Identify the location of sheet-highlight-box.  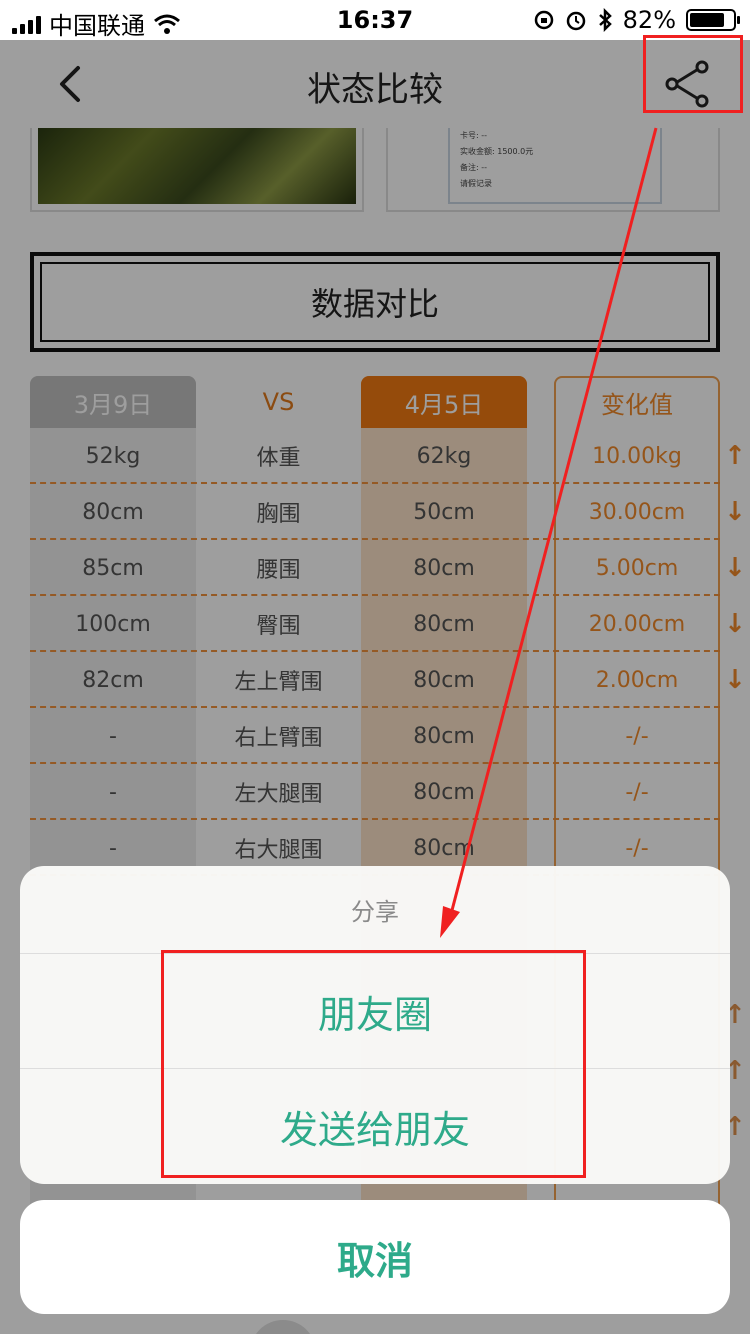
(373, 1064).